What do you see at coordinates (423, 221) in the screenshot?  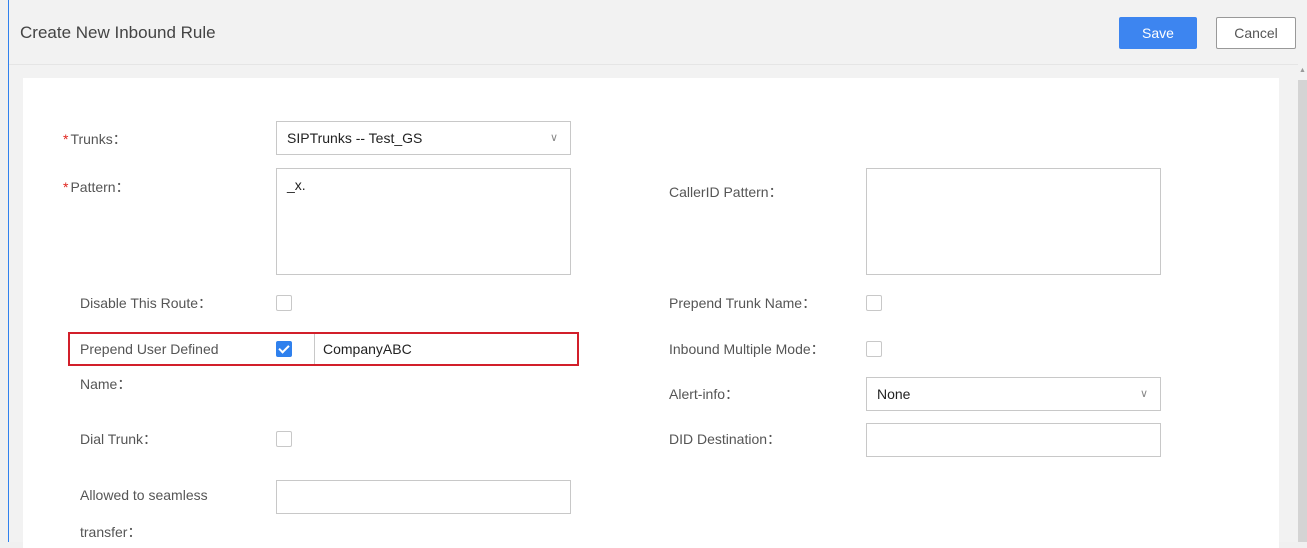 I see `pattern-textarea: _x.` at bounding box center [423, 221].